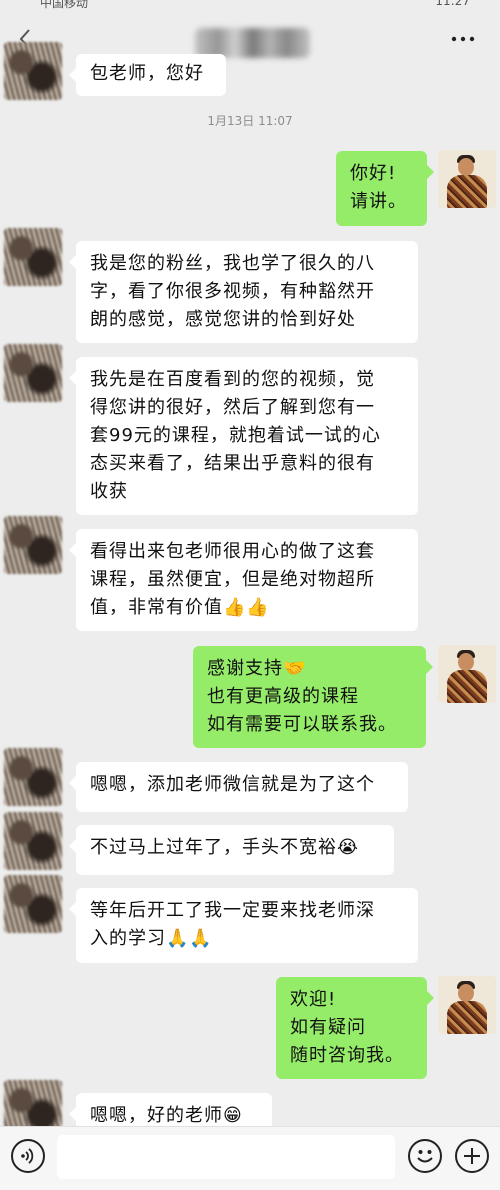 This screenshot has width=500, height=1190. What do you see at coordinates (378, 201) in the screenshot?
I see `message-line: 请讲。` at bounding box center [378, 201].